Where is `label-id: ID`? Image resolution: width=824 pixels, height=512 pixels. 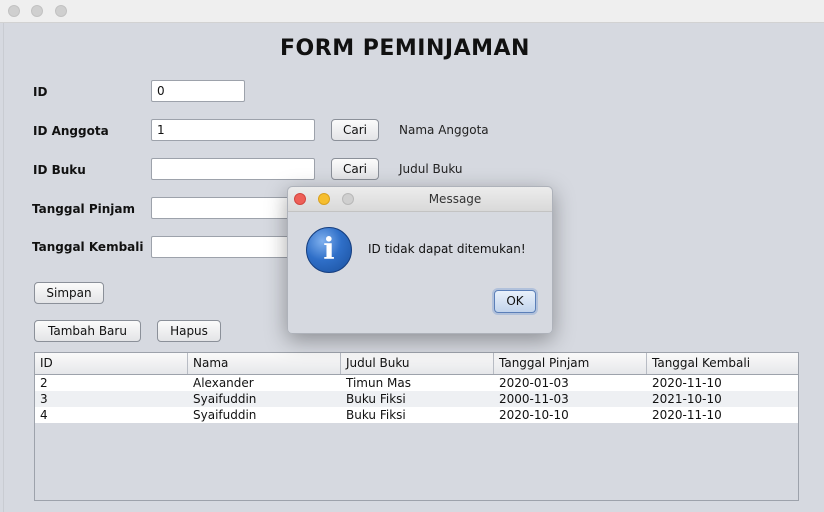 label-id: ID is located at coordinates (40, 92).